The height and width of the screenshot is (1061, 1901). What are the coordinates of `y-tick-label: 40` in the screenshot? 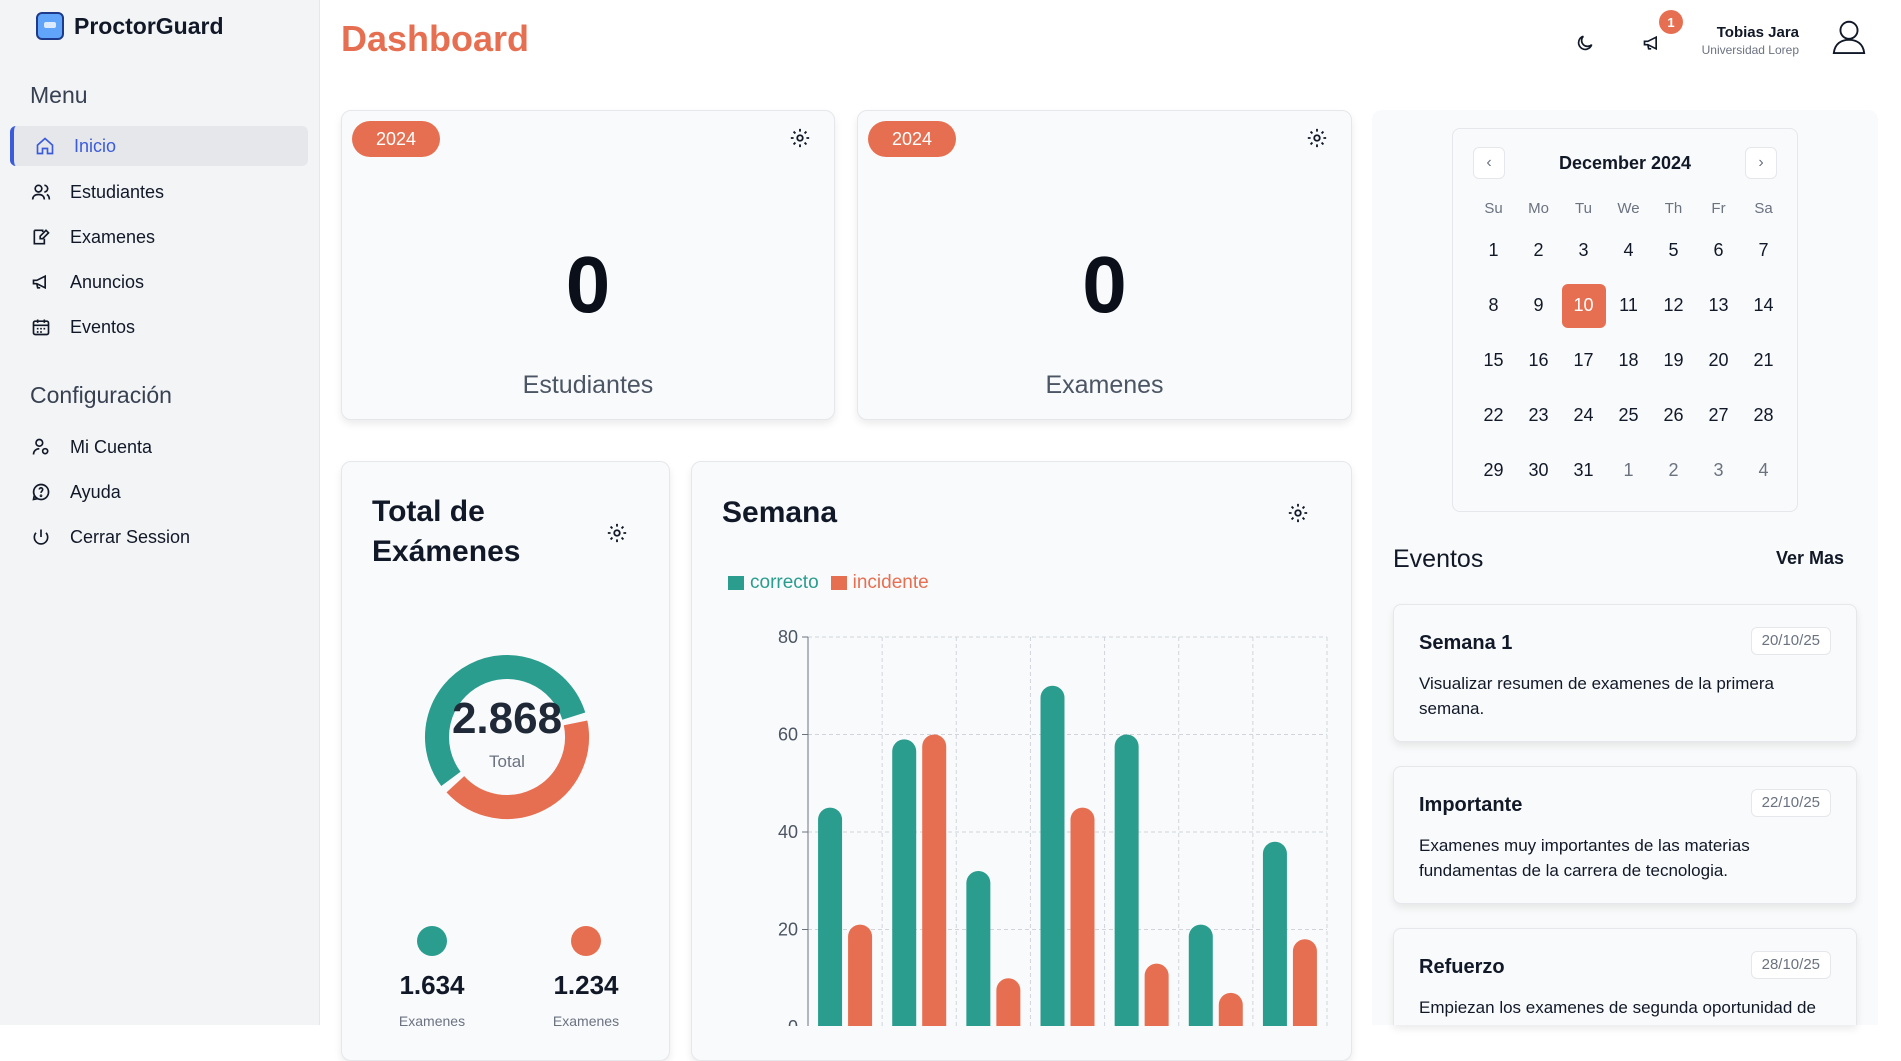 It's located at (788, 832).